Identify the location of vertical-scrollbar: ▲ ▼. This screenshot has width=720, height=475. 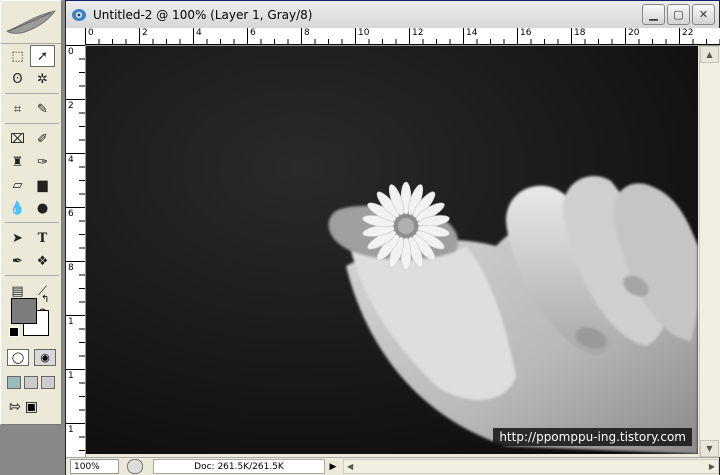
(709, 251).